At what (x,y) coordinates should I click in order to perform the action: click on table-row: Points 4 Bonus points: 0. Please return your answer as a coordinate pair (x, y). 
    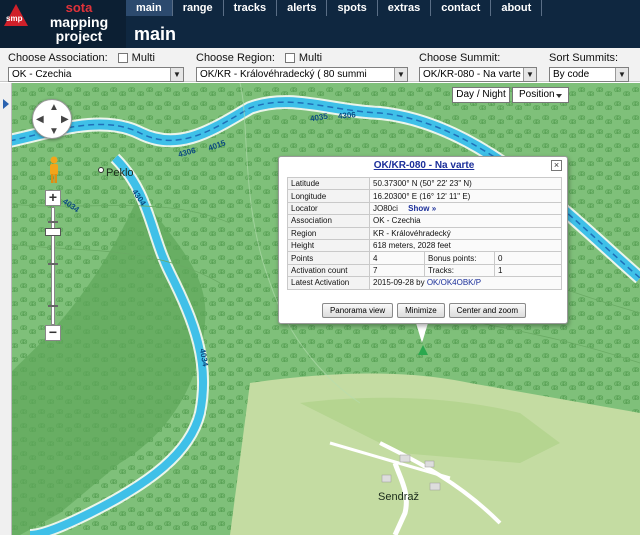
    Looking at the image, I should click on (424, 258).